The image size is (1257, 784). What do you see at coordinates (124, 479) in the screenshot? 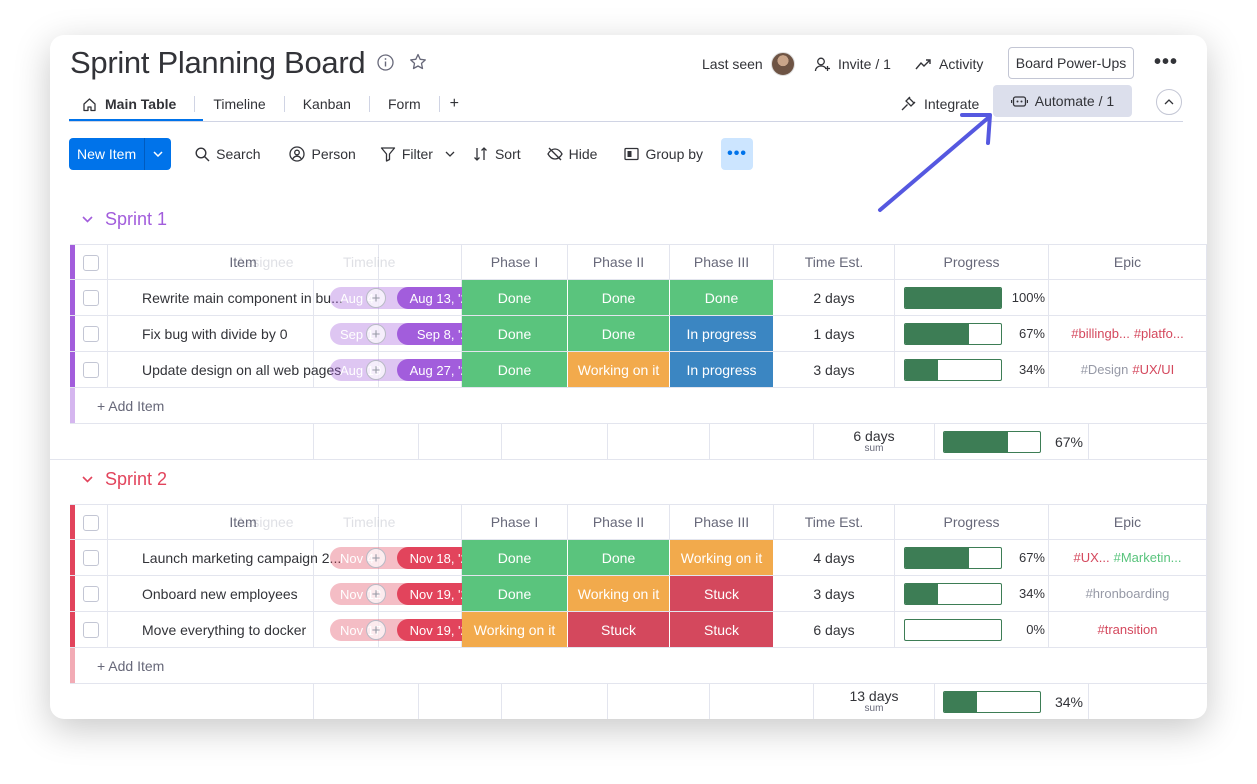
I see `group-title: Sprint 2` at bounding box center [124, 479].